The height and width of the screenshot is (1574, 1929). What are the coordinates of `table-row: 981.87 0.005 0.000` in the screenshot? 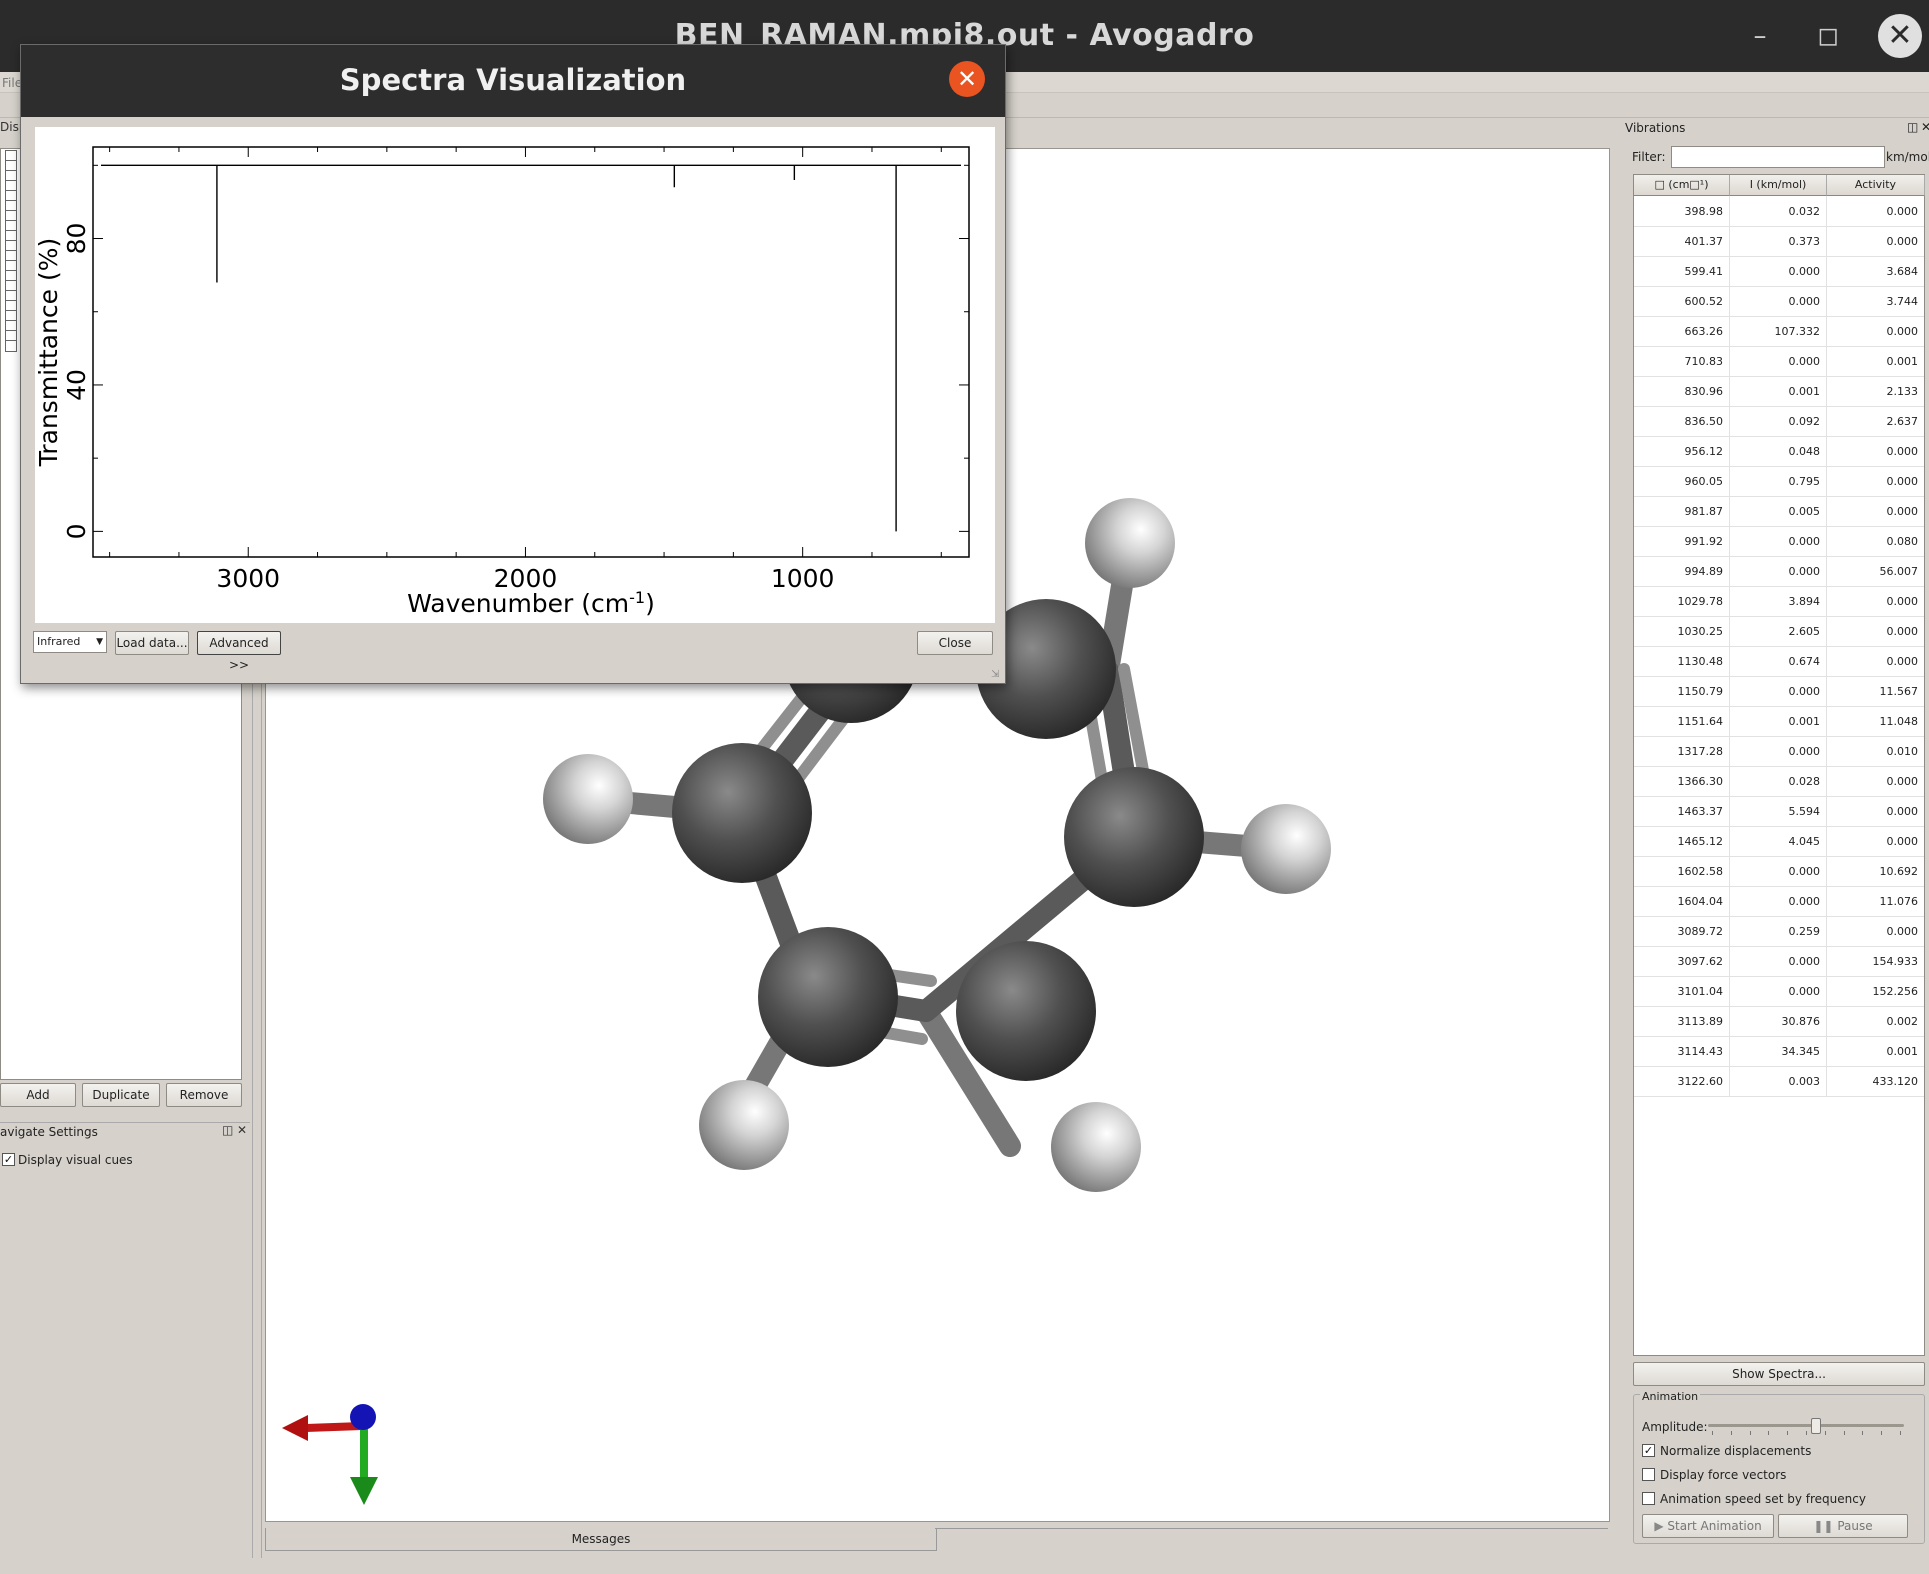 It's located at (1779, 511).